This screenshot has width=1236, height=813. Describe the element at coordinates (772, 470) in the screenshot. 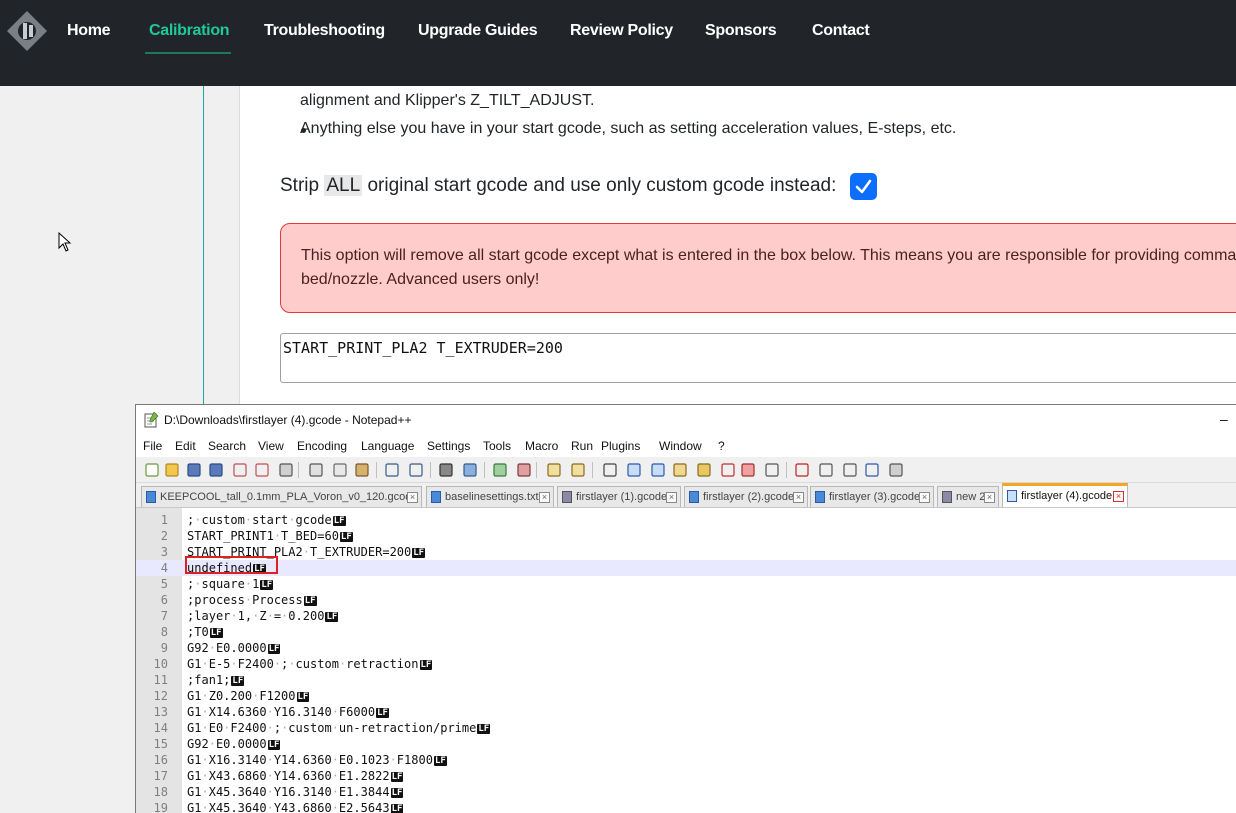

I see `monitoring-icon` at that location.